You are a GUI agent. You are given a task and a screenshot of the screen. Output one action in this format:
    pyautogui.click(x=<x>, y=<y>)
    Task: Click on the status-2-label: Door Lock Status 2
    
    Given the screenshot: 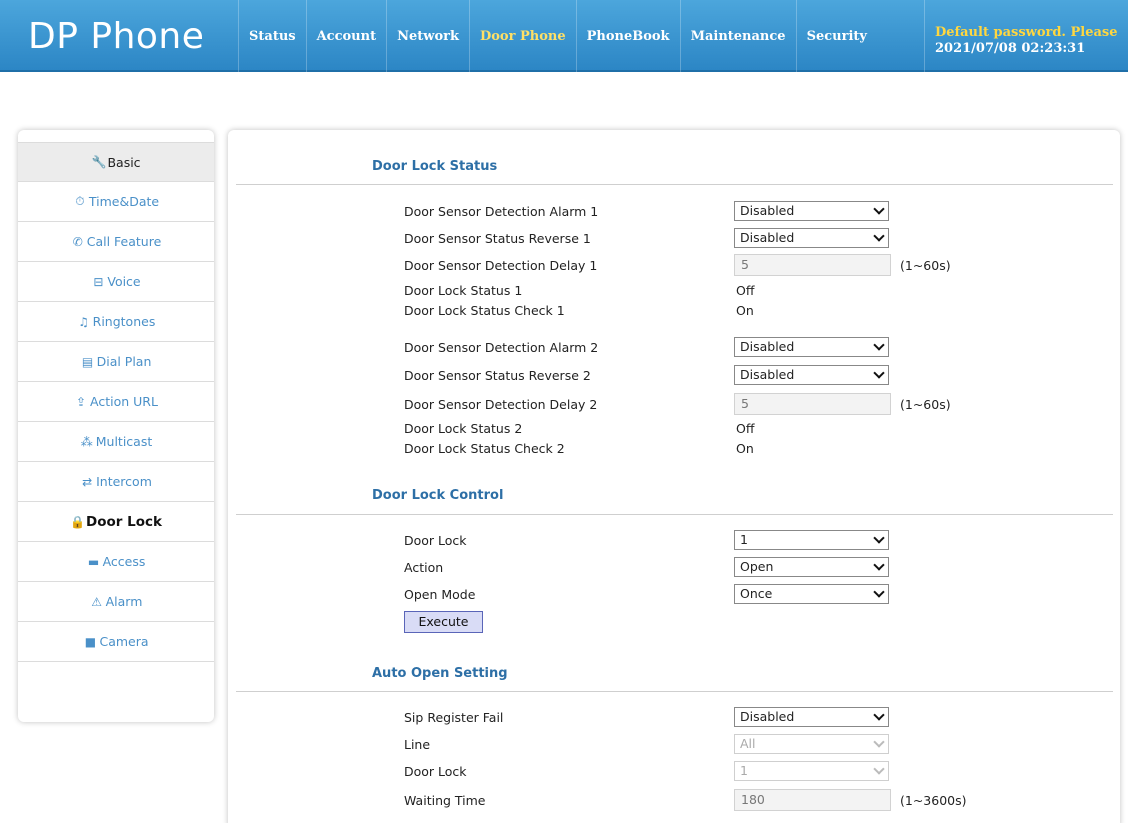 What is the action you would take?
    pyautogui.click(x=463, y=428)
    